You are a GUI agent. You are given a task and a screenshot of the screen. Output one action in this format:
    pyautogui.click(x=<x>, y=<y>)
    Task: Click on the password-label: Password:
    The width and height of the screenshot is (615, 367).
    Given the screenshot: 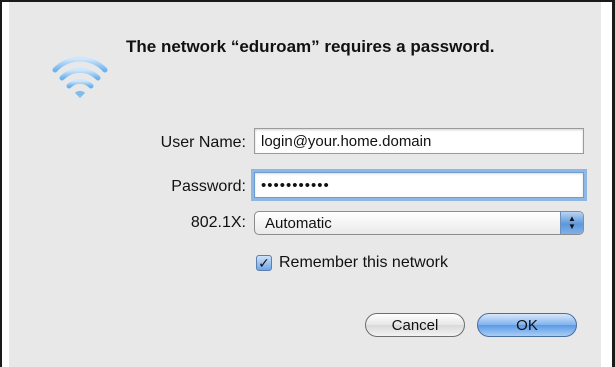 What is the action you would take?
    pyautogui.click(x=208, y=186)
    